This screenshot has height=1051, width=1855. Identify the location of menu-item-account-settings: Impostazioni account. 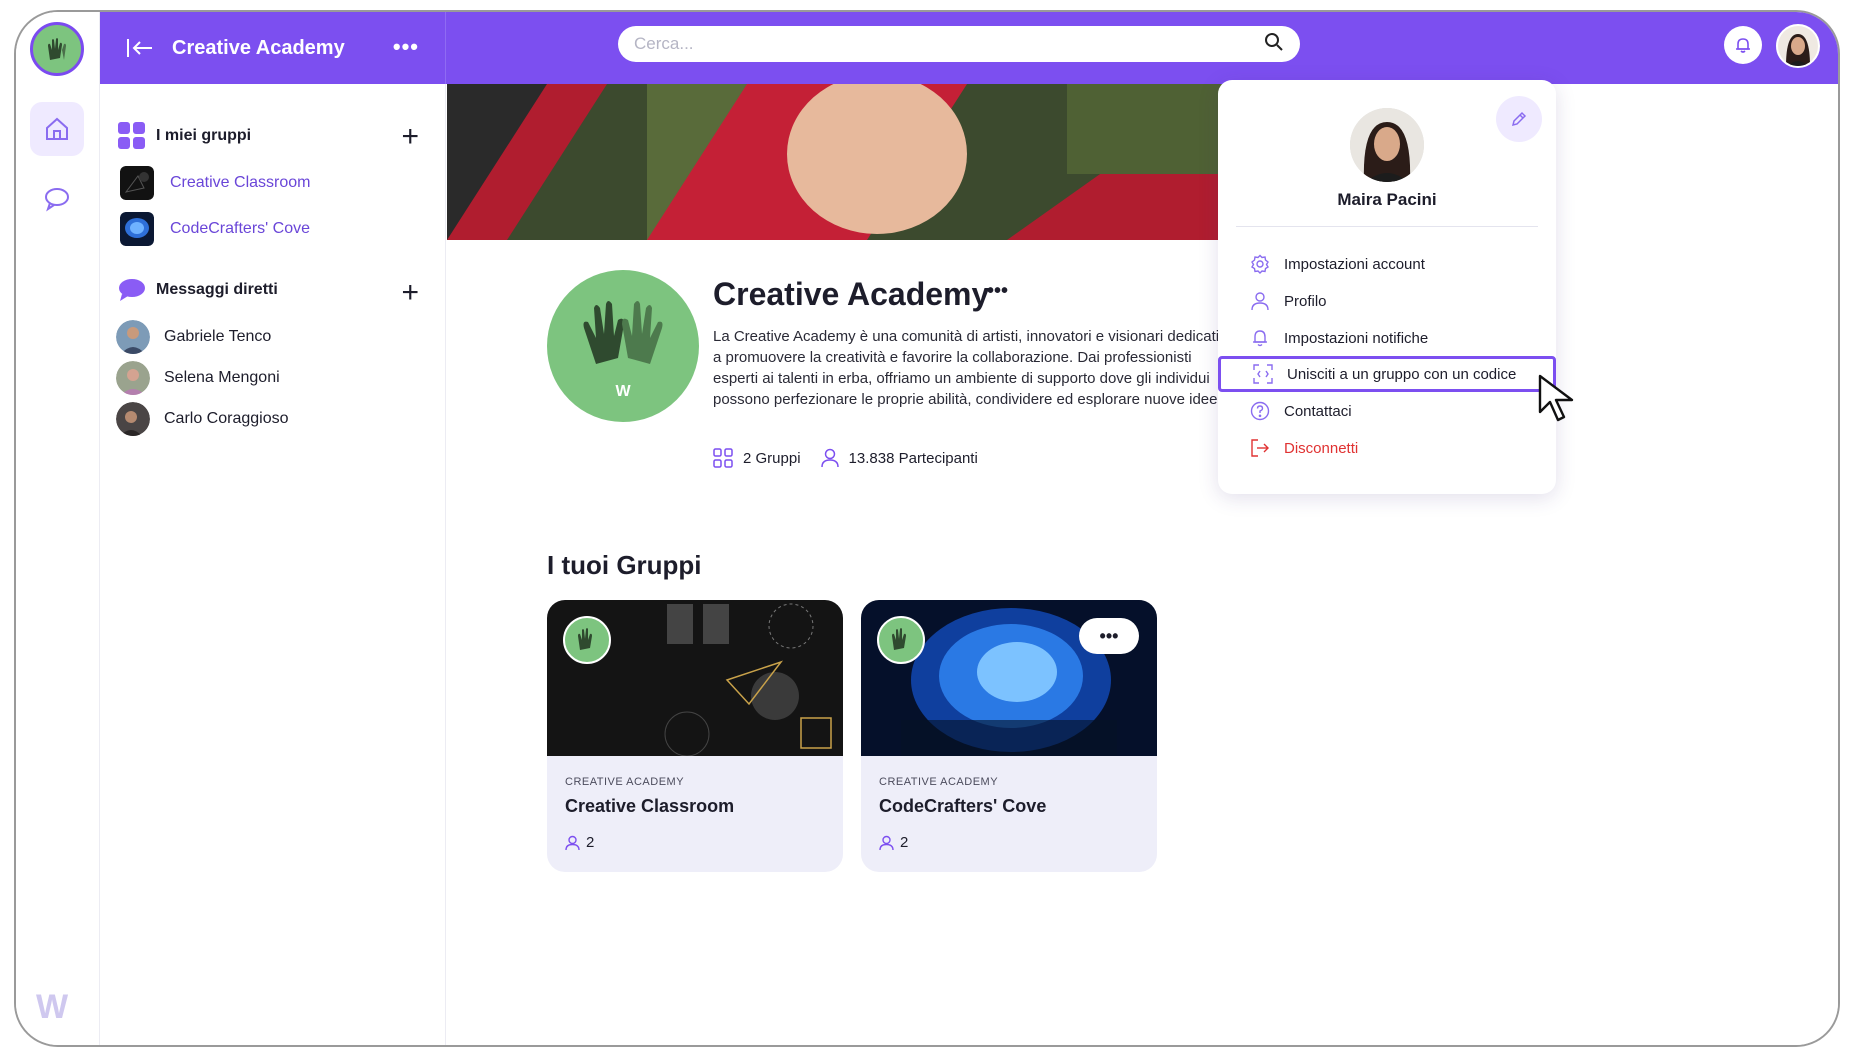
(1387, 264).